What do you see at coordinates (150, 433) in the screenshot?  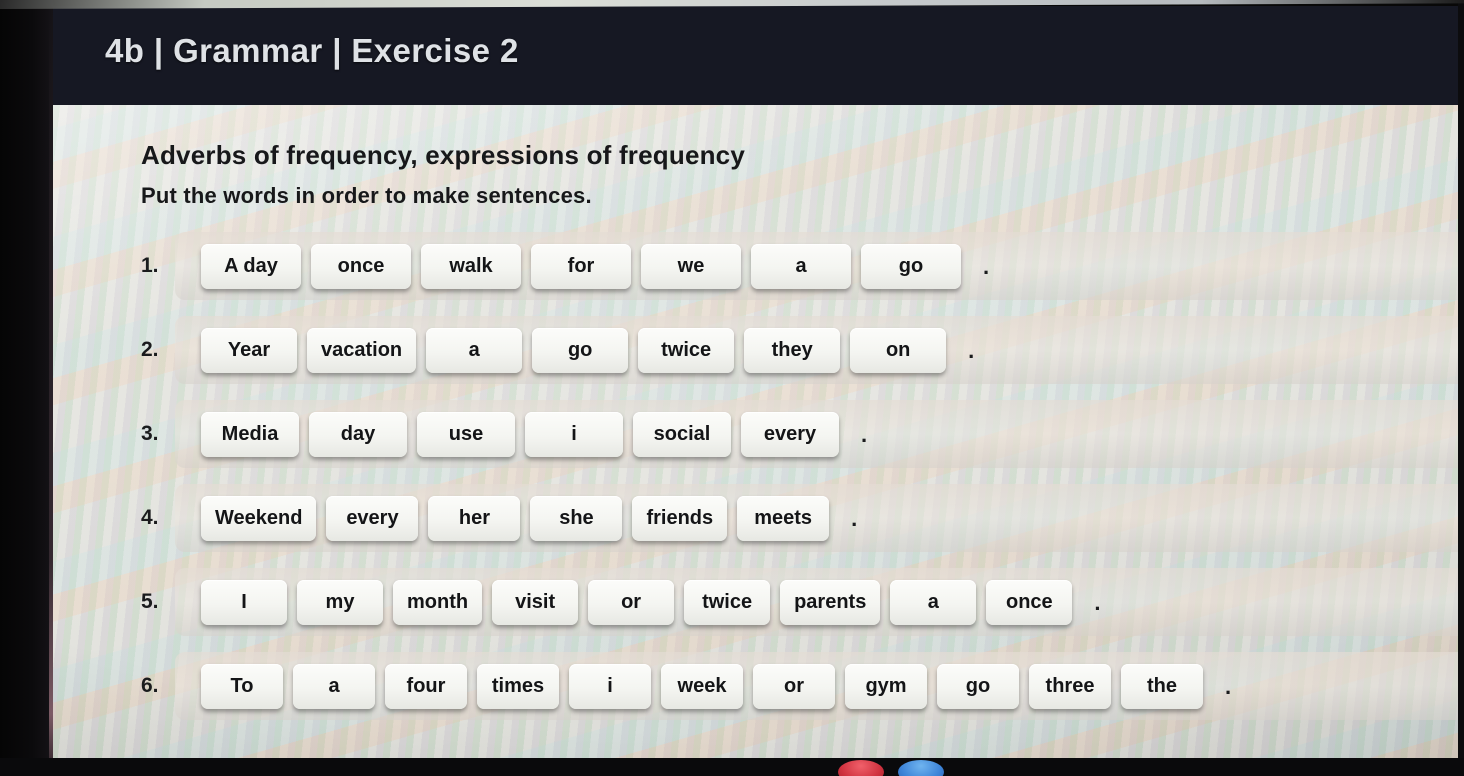 I see `question-number: 3.` at bounding box center [150, 433].